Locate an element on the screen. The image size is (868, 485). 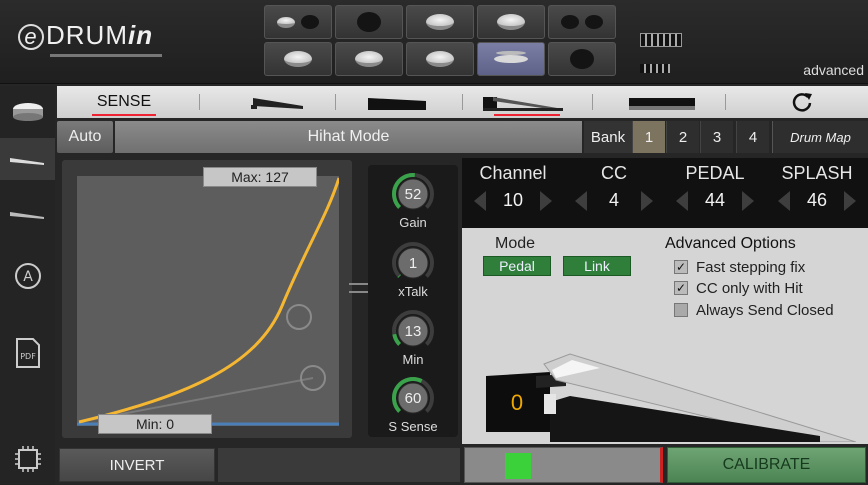
logo: e DRUMin is located at coordinates (85, 35).